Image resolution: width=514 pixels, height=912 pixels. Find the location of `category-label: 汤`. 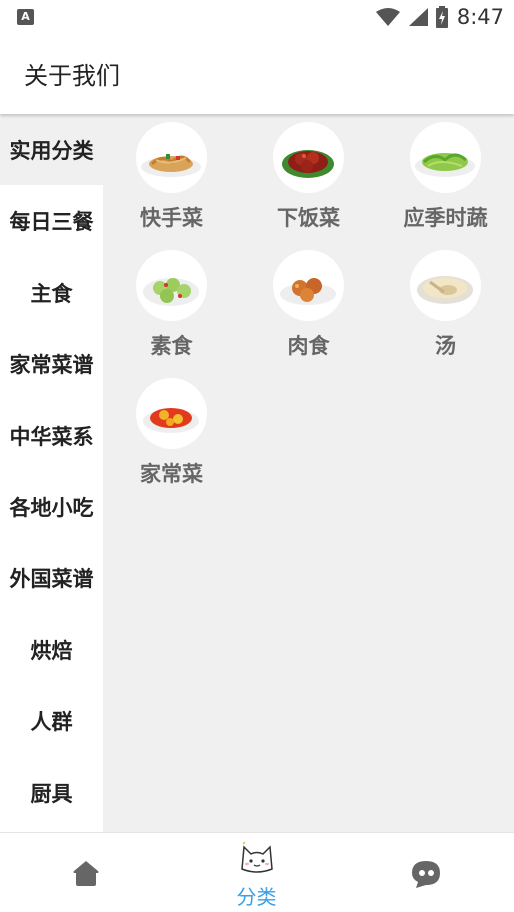

category-label: 汤 is located at coordinates (445, 346).